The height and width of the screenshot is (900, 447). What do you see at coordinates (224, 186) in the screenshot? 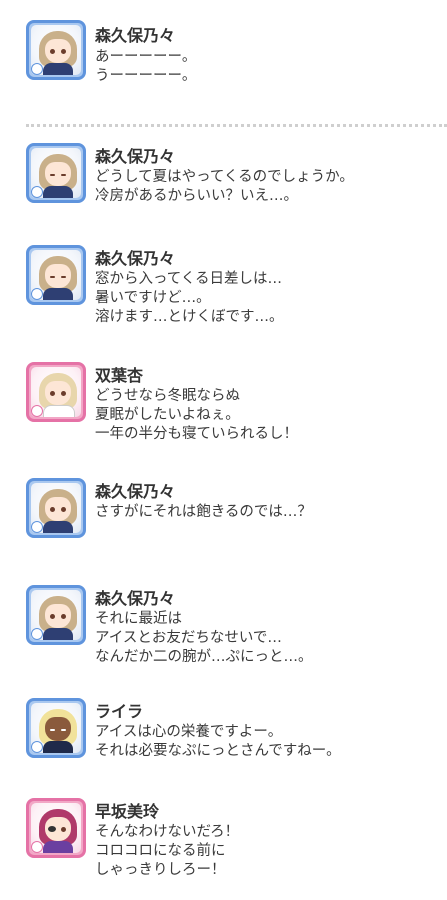
I see `message-text: どうして夏はやってくるのでしょうか。 冷房があるからいい？いえ…。` at bounding box center [224, 186].